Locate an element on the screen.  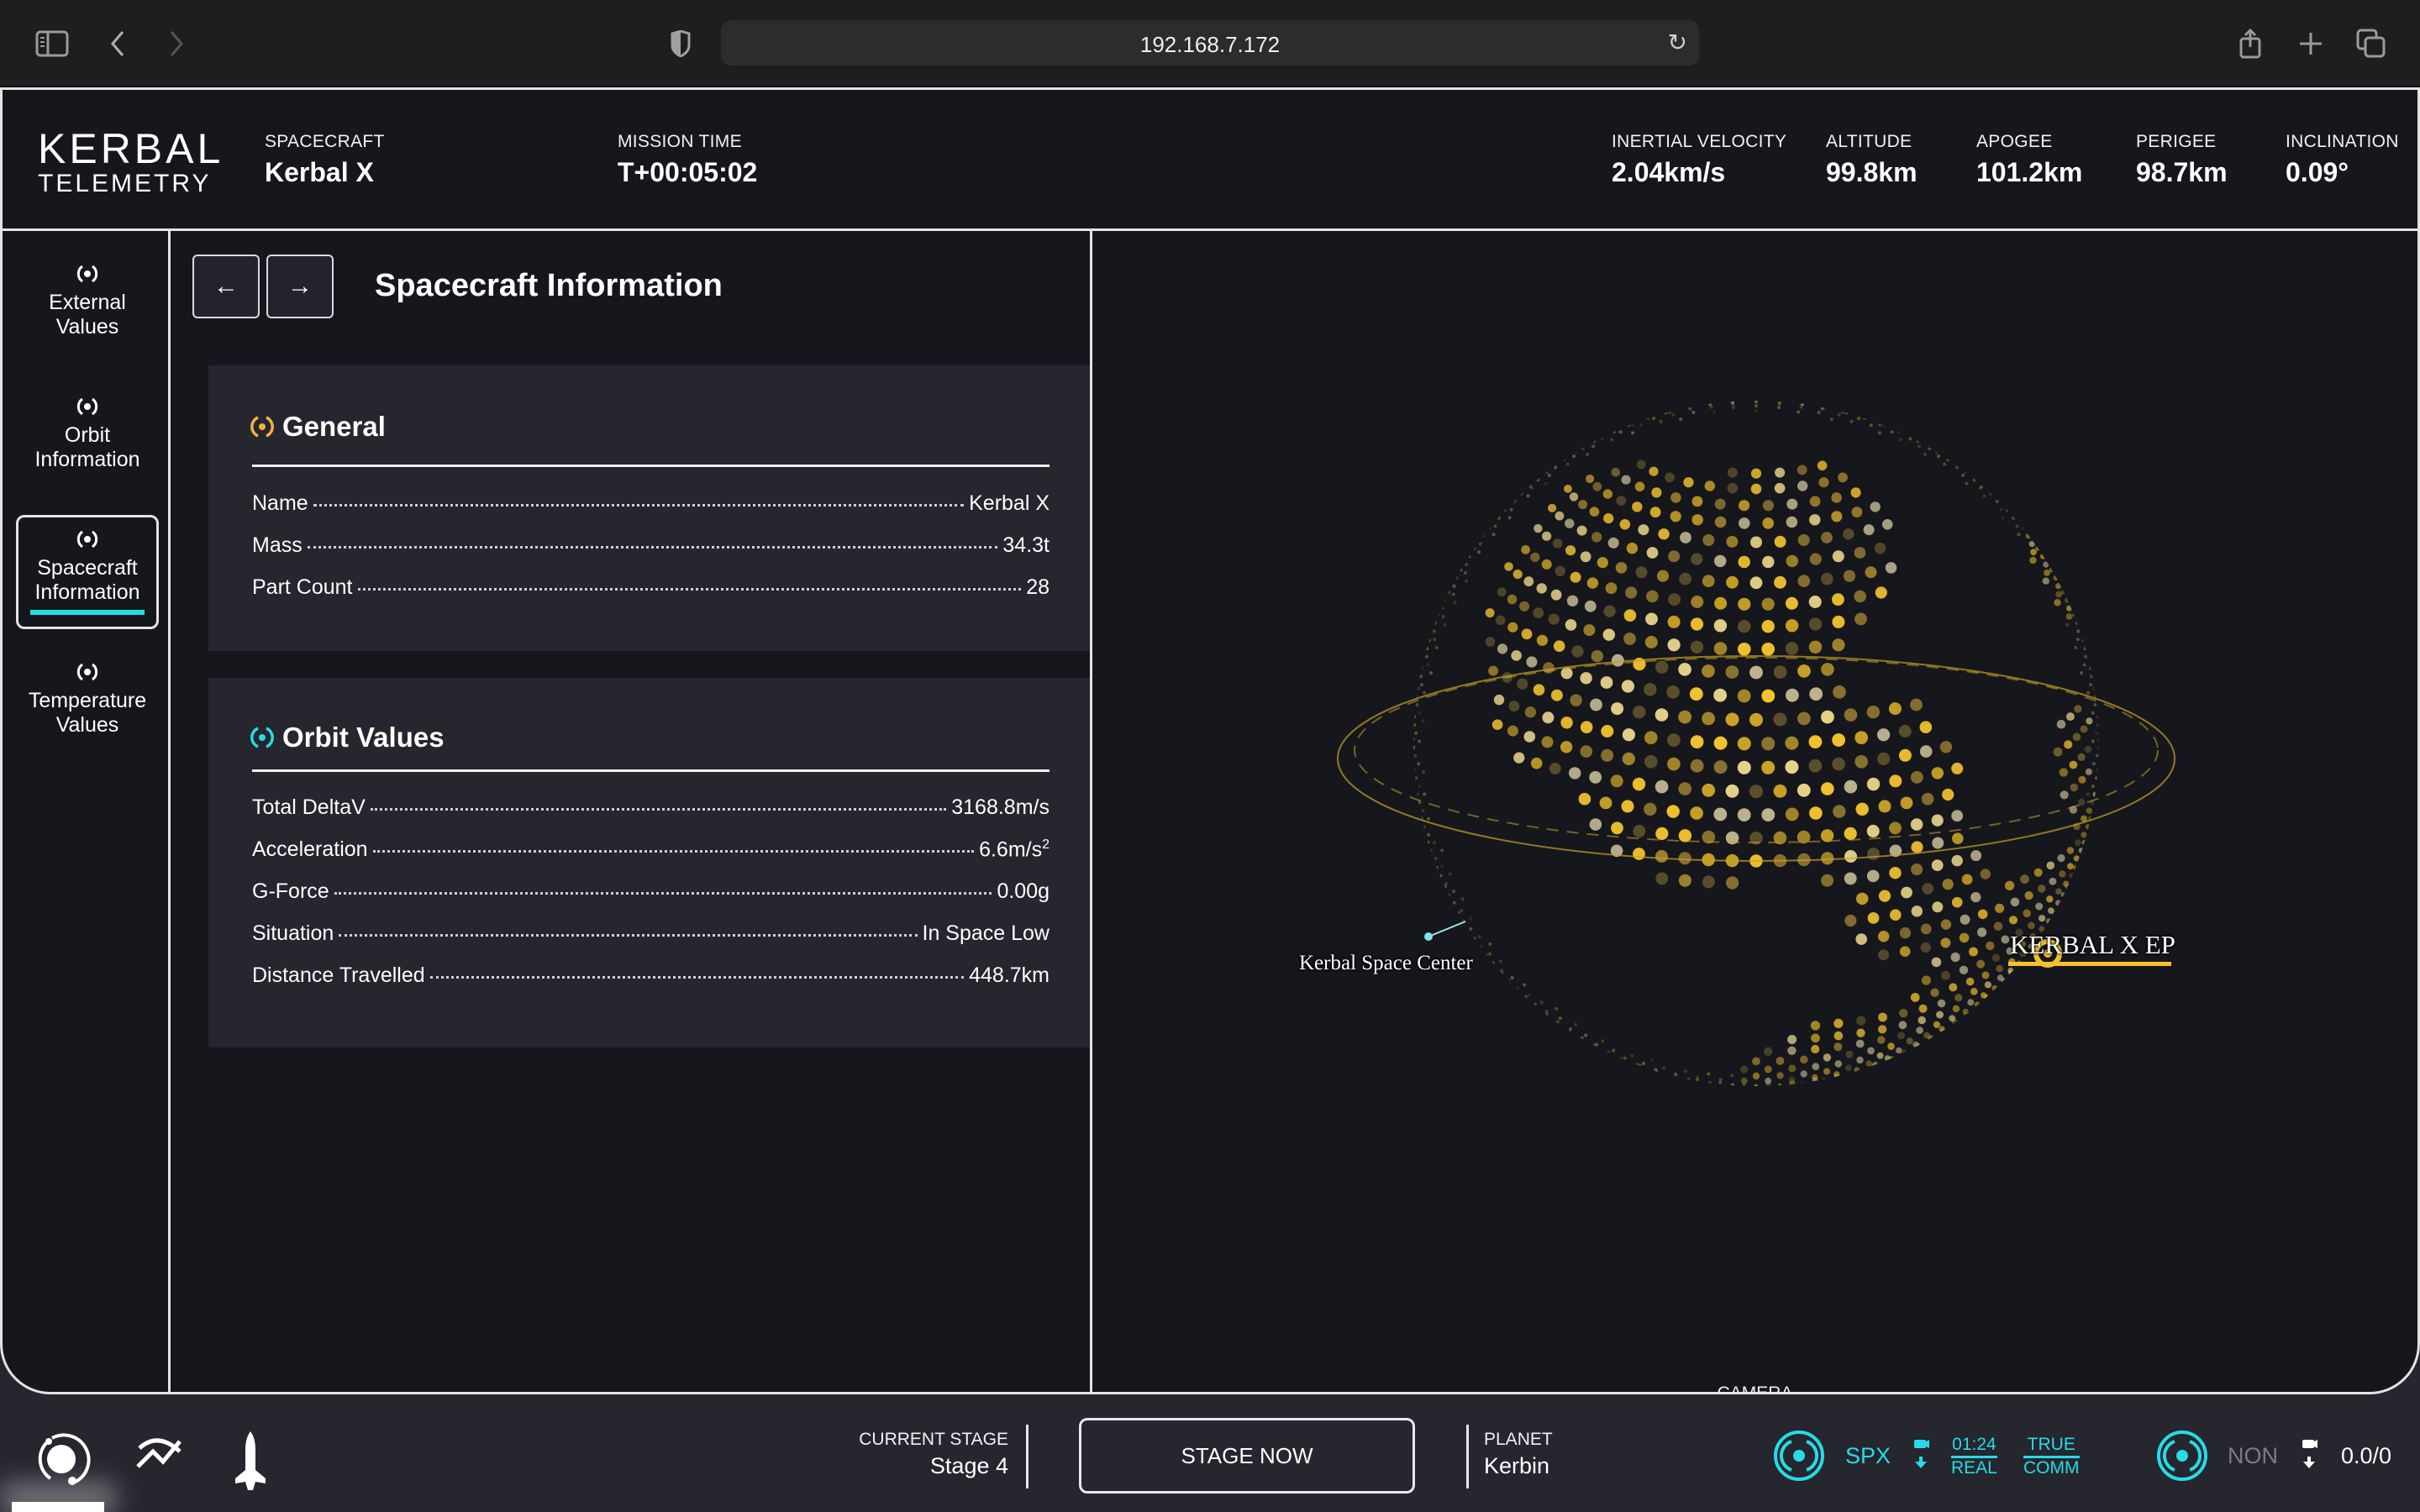
shuttle-icon is located at coordinates (255, 1460).